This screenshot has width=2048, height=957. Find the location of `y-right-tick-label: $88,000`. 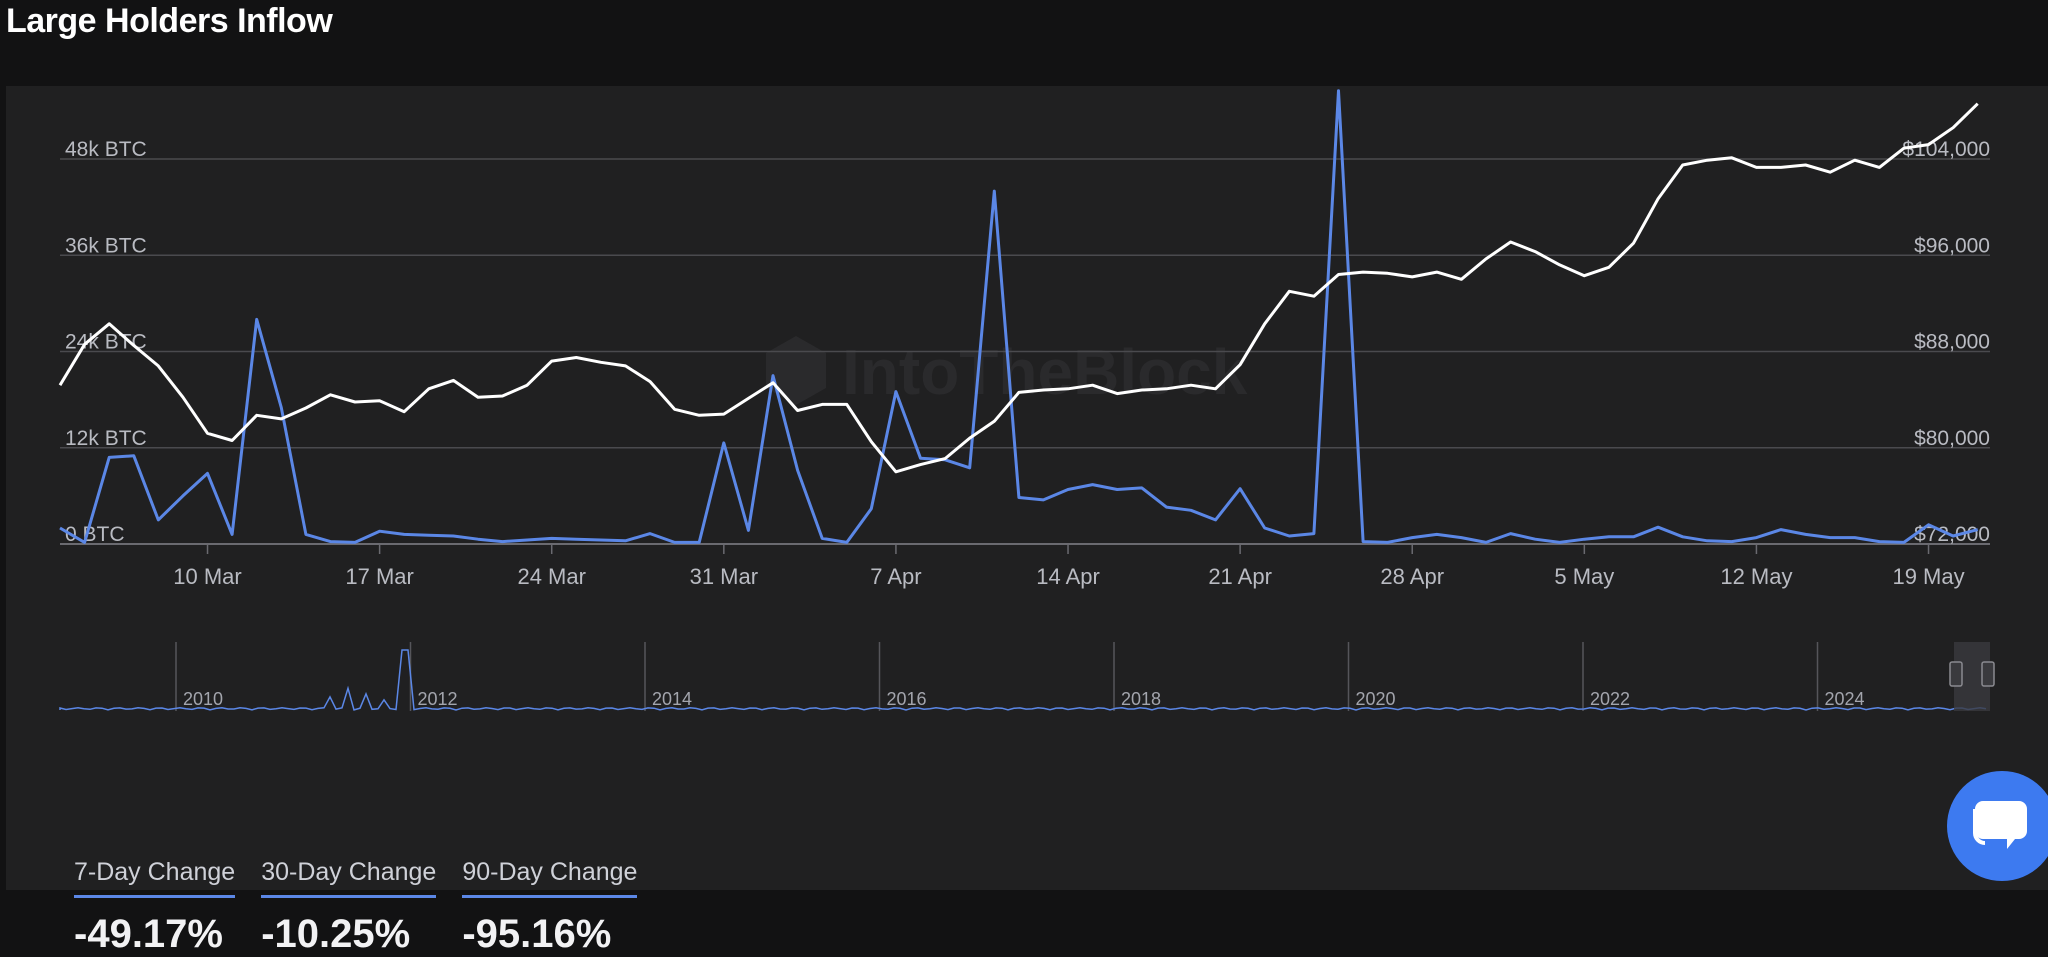

y-right-tick-label: $88,000 is located at coordinates (1952, 342).